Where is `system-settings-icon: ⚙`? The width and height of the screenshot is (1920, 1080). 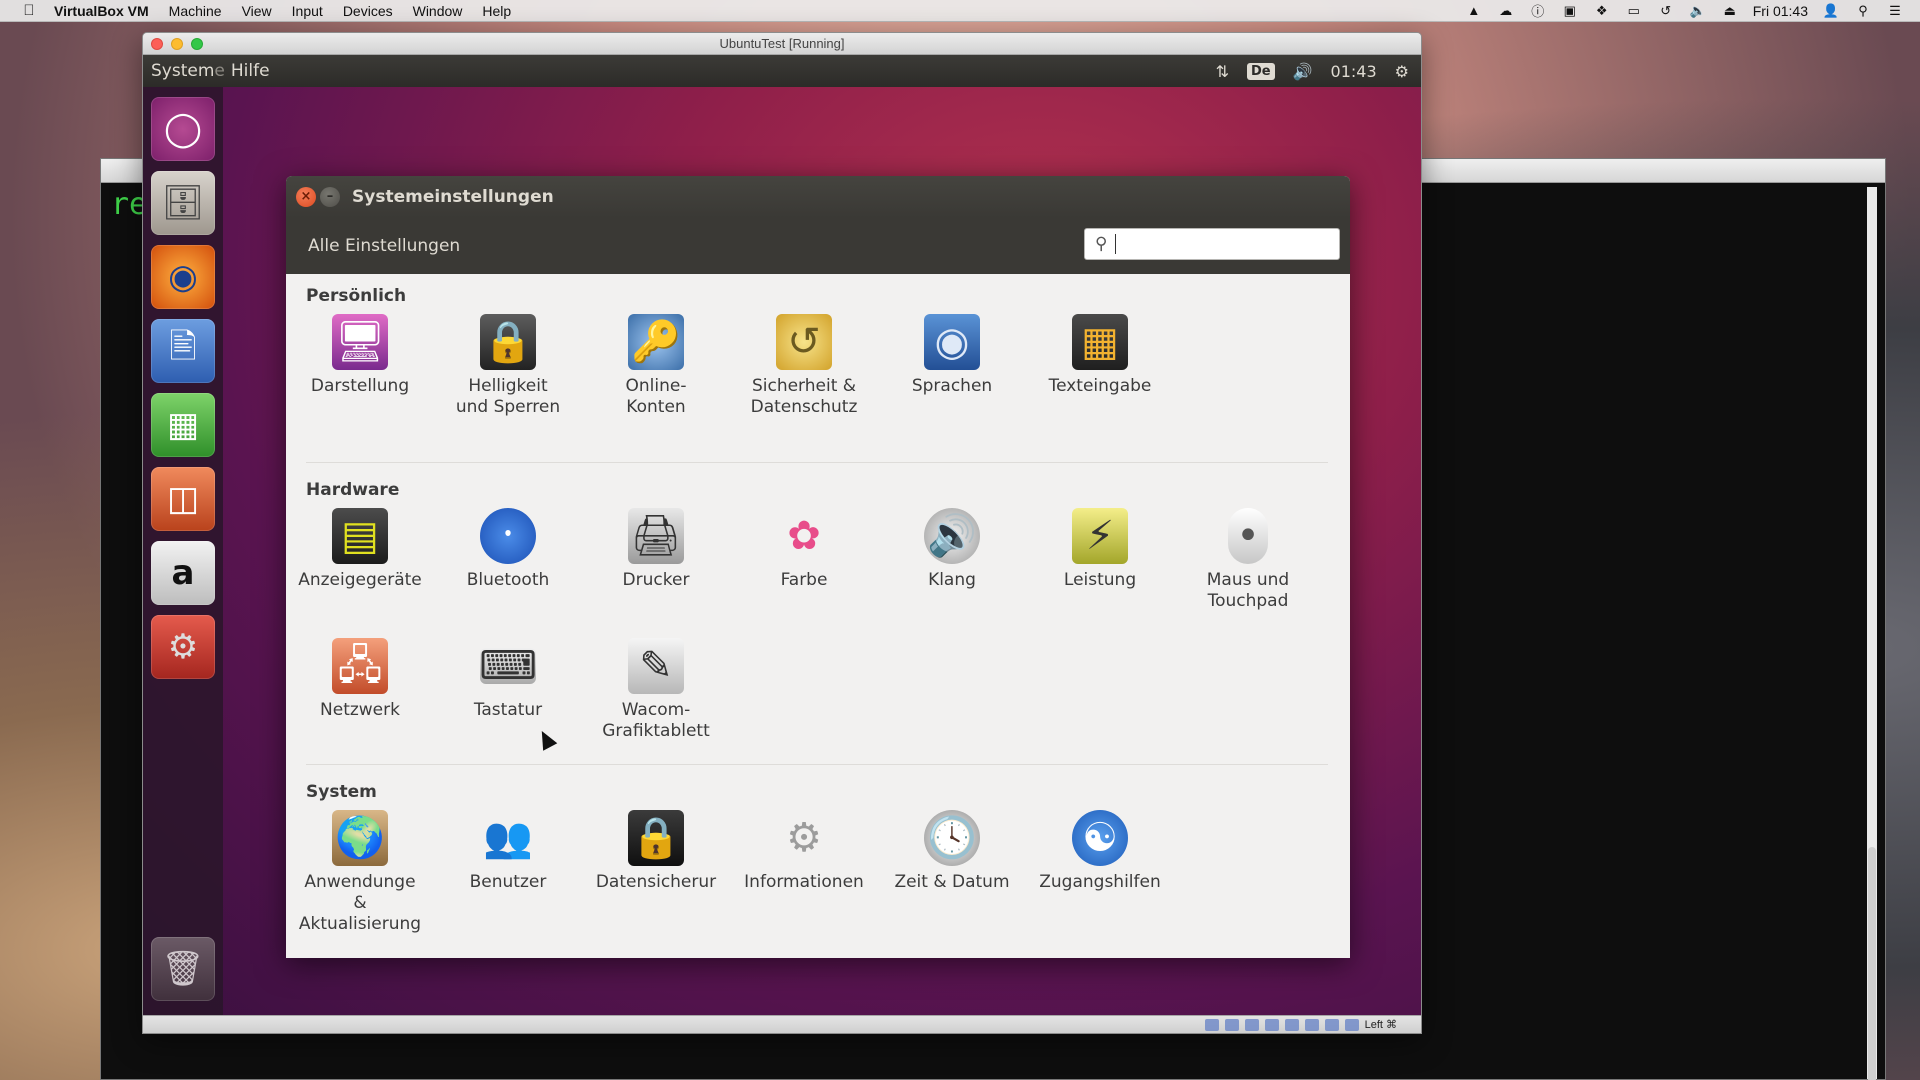 system-settings-icon: ⚙ is located at coordinates (183, 647).